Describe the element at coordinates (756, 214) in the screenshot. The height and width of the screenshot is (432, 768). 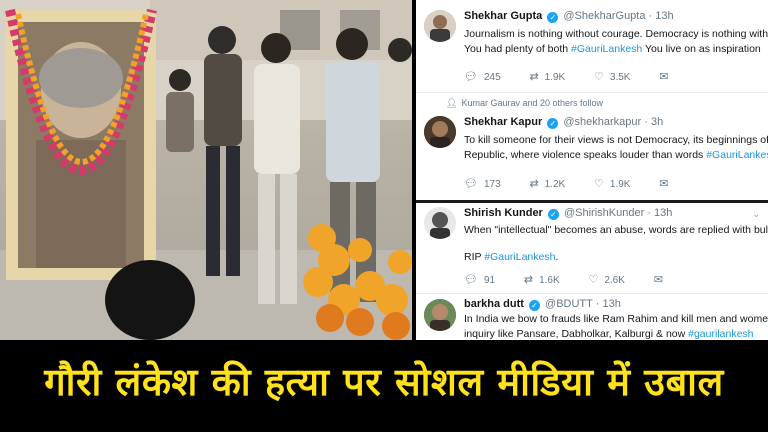
I see `chevron-down-icon: ⌄` at that location.